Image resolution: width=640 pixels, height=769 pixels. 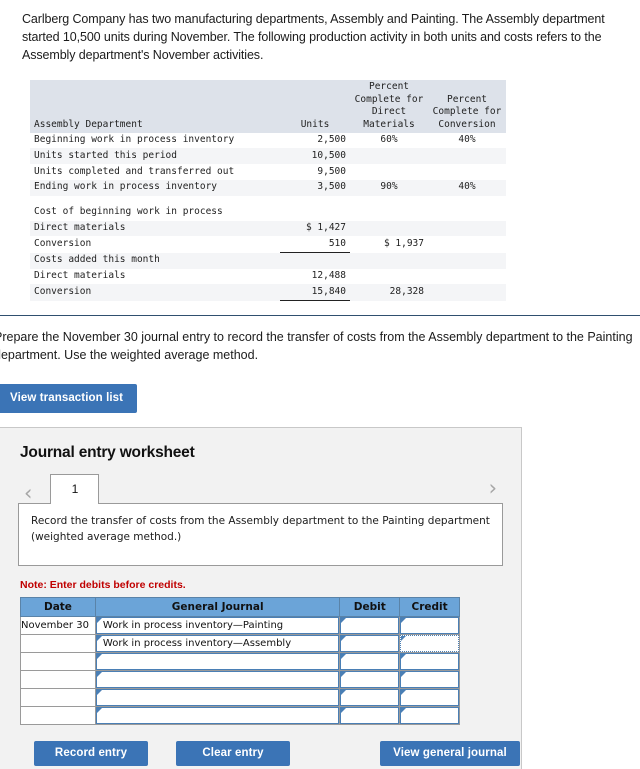 I want to click on table-row: Units started this period 10,500, so click(x=268, y=156).